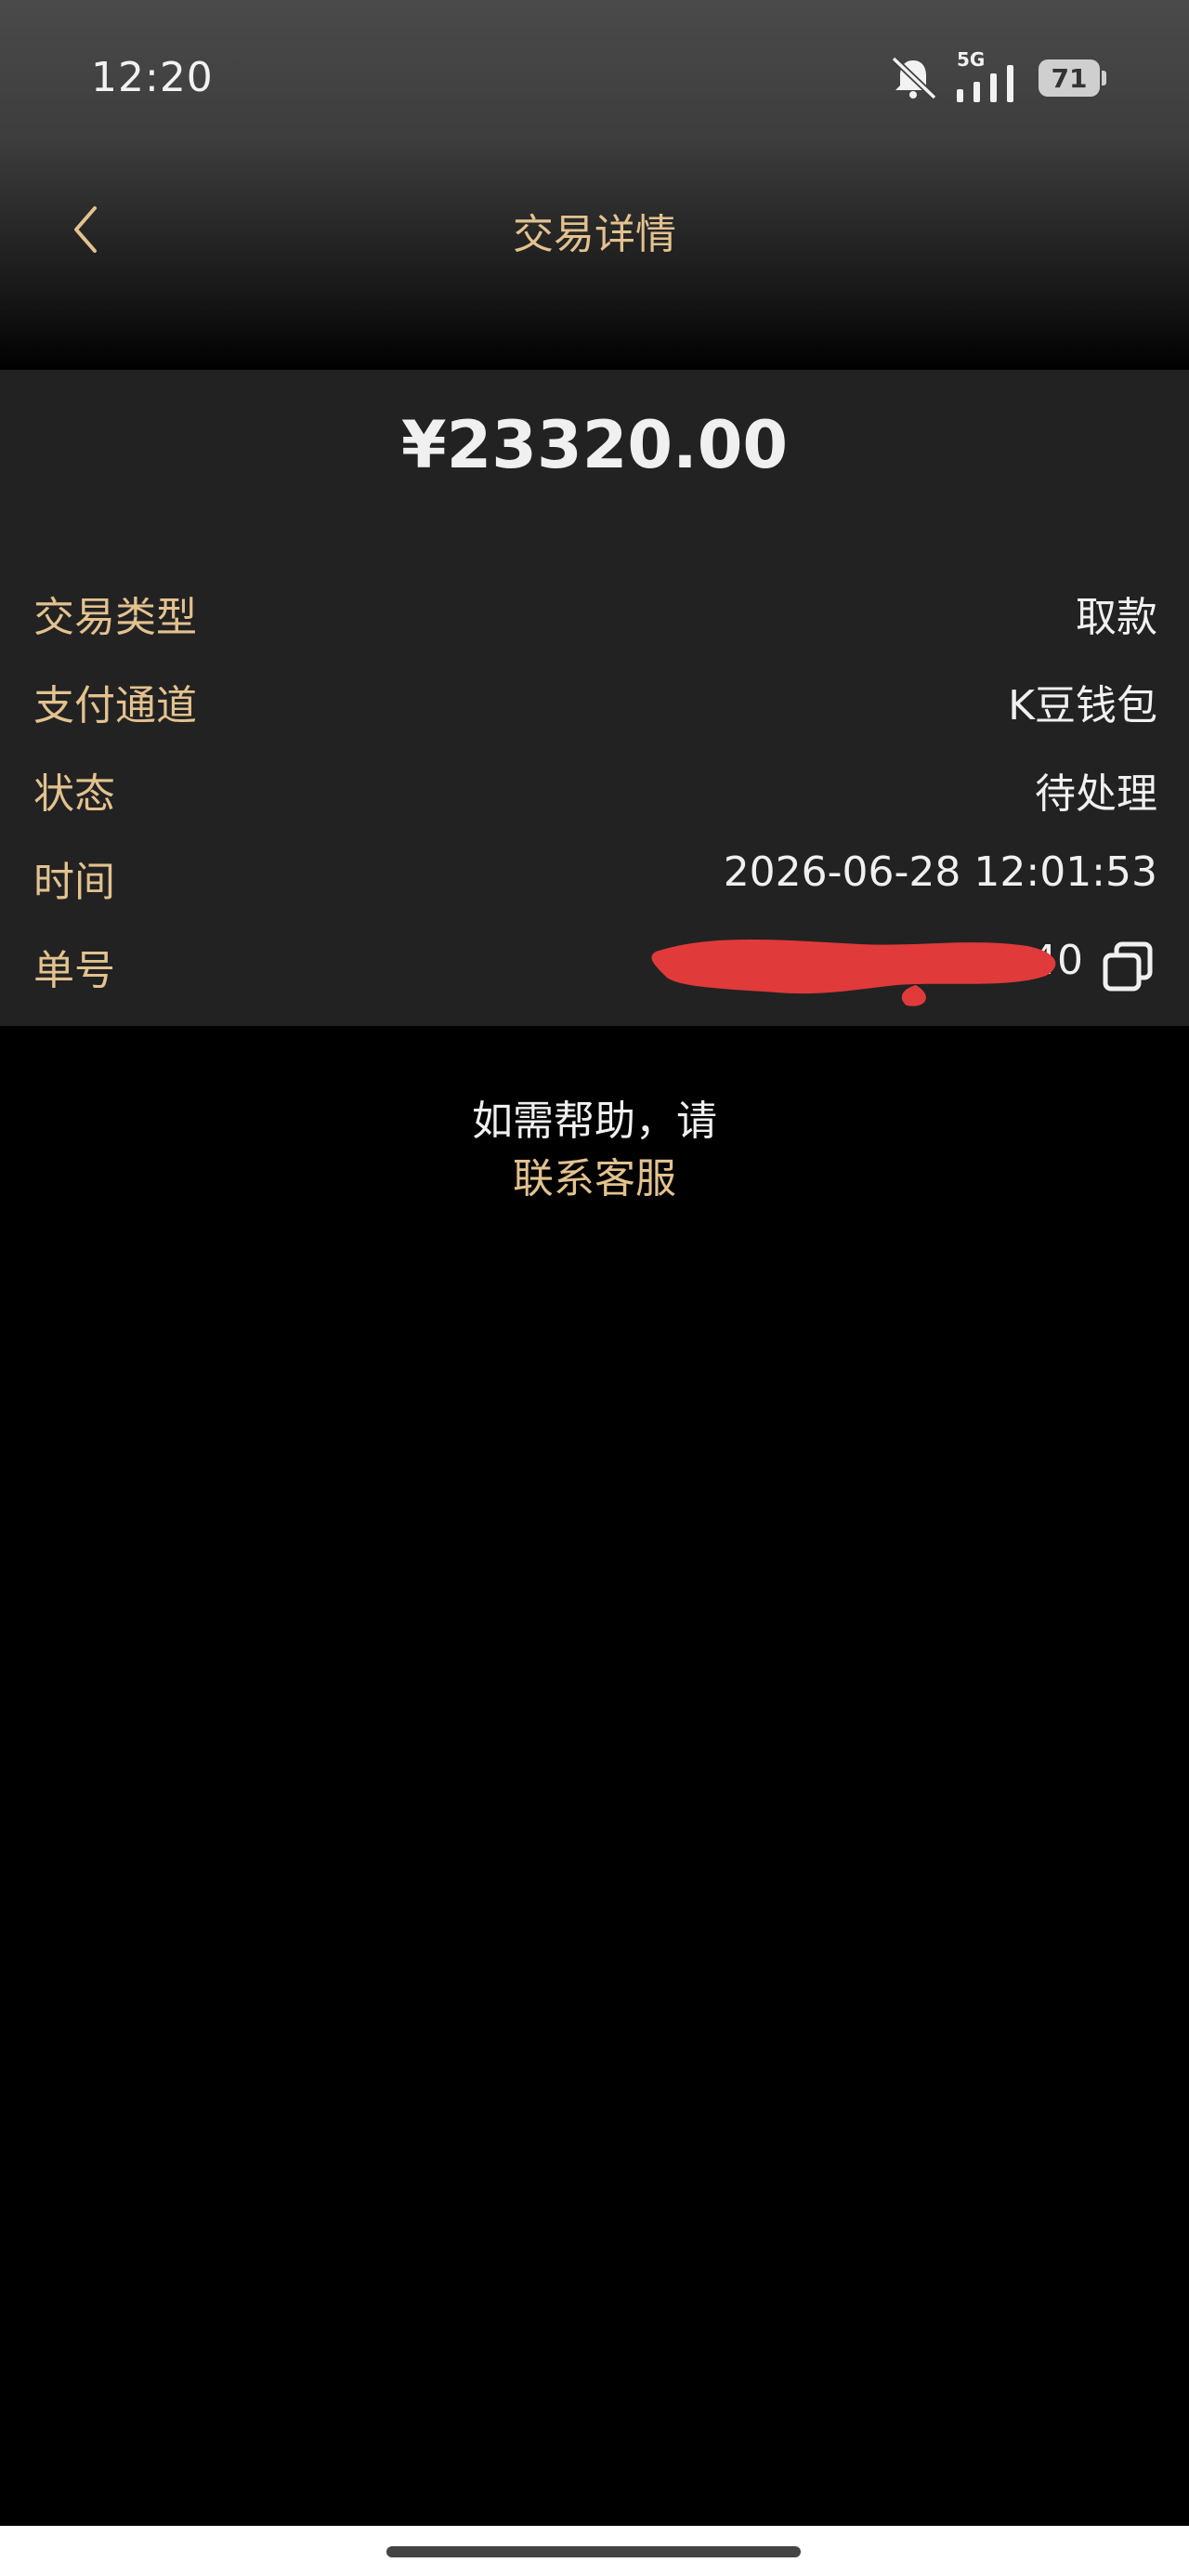  Describe the element at coordinates (1096, 794) in the screenshot. I see `detail-value: 待处理` at that location.